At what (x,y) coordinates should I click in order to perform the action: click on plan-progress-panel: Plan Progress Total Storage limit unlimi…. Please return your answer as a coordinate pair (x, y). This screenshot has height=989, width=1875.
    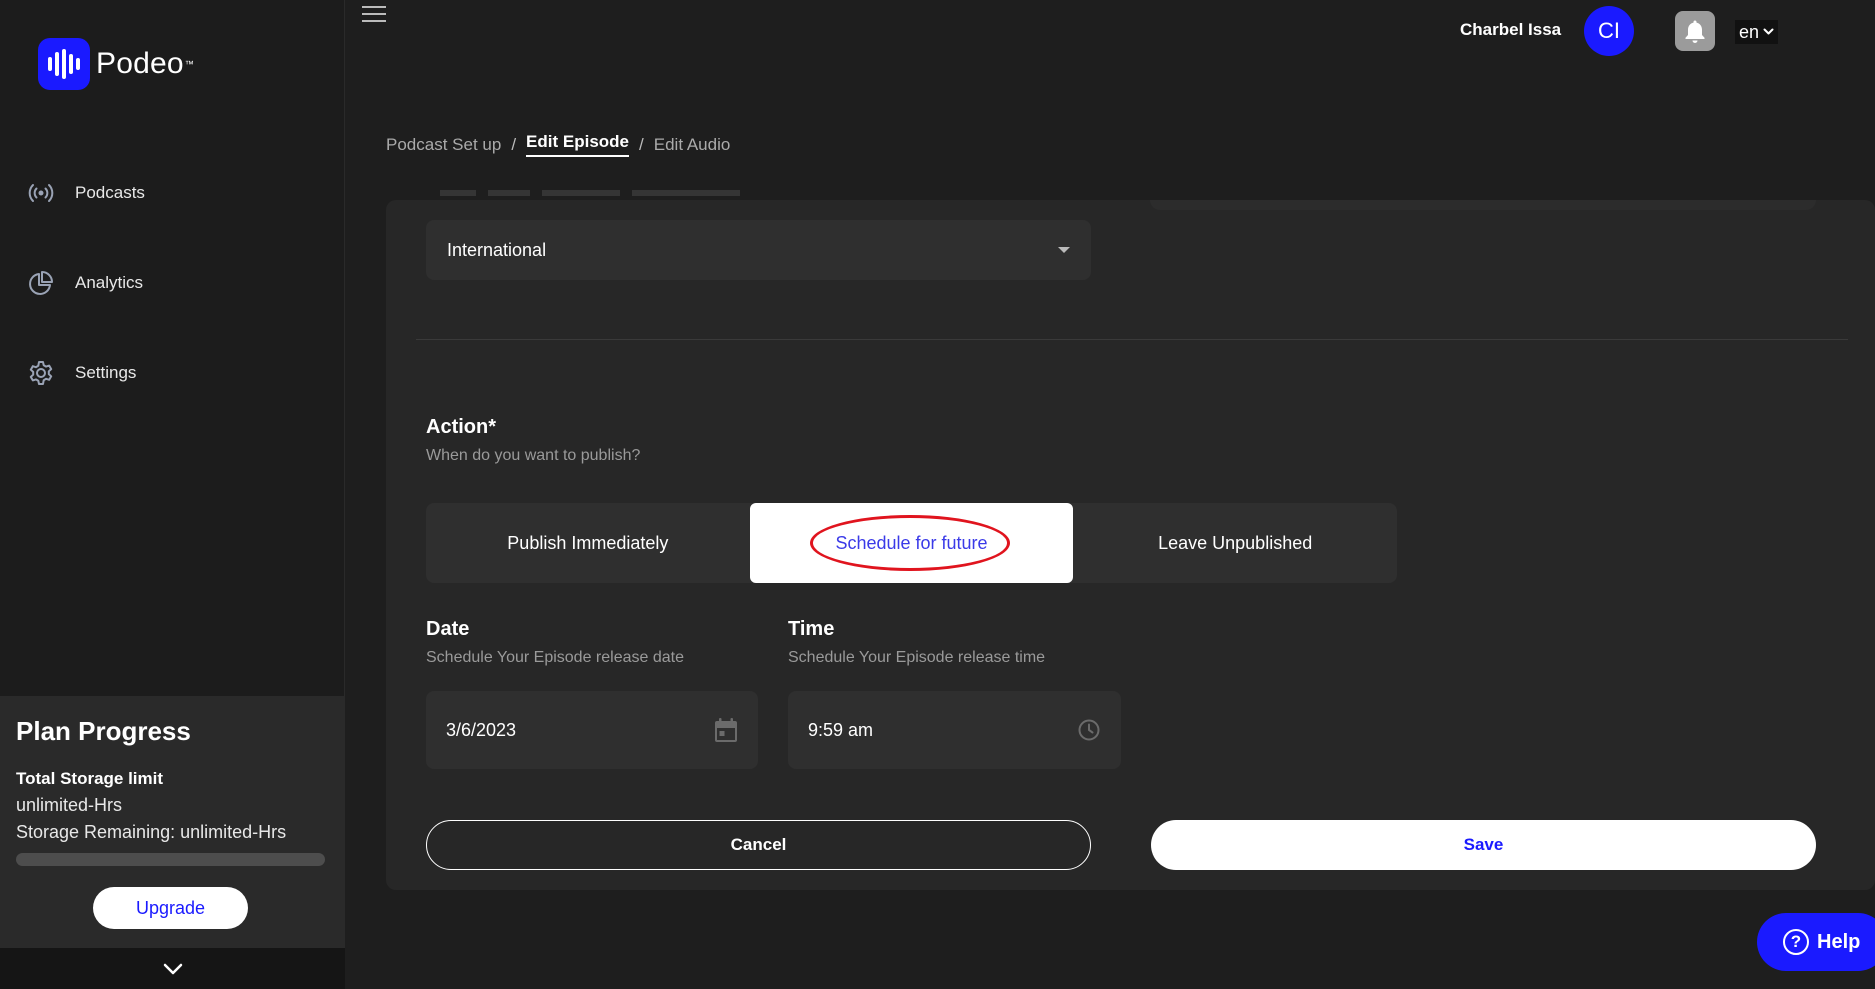
    Looking at the image, I should click on (172, 822).